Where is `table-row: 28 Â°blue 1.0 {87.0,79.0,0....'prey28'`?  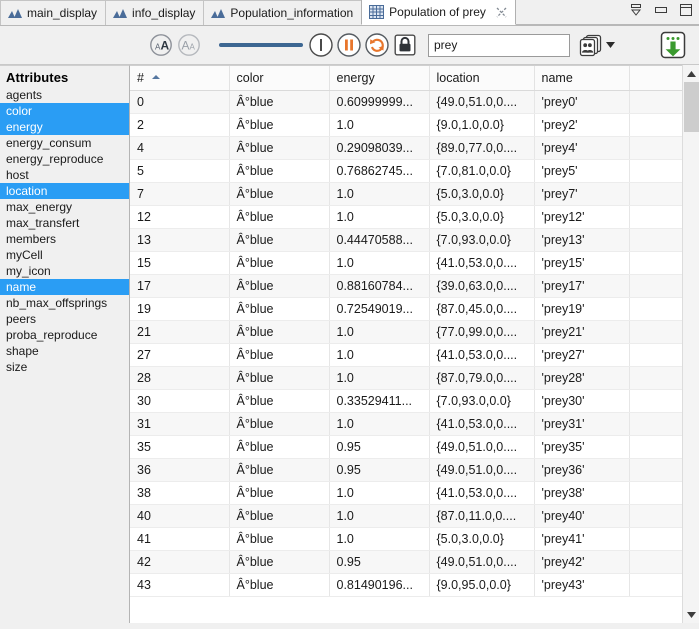
table-row: 28 Â°blue 1.0 {87.0,79.0,0....'prey28' is located at coordinates (406, 378).